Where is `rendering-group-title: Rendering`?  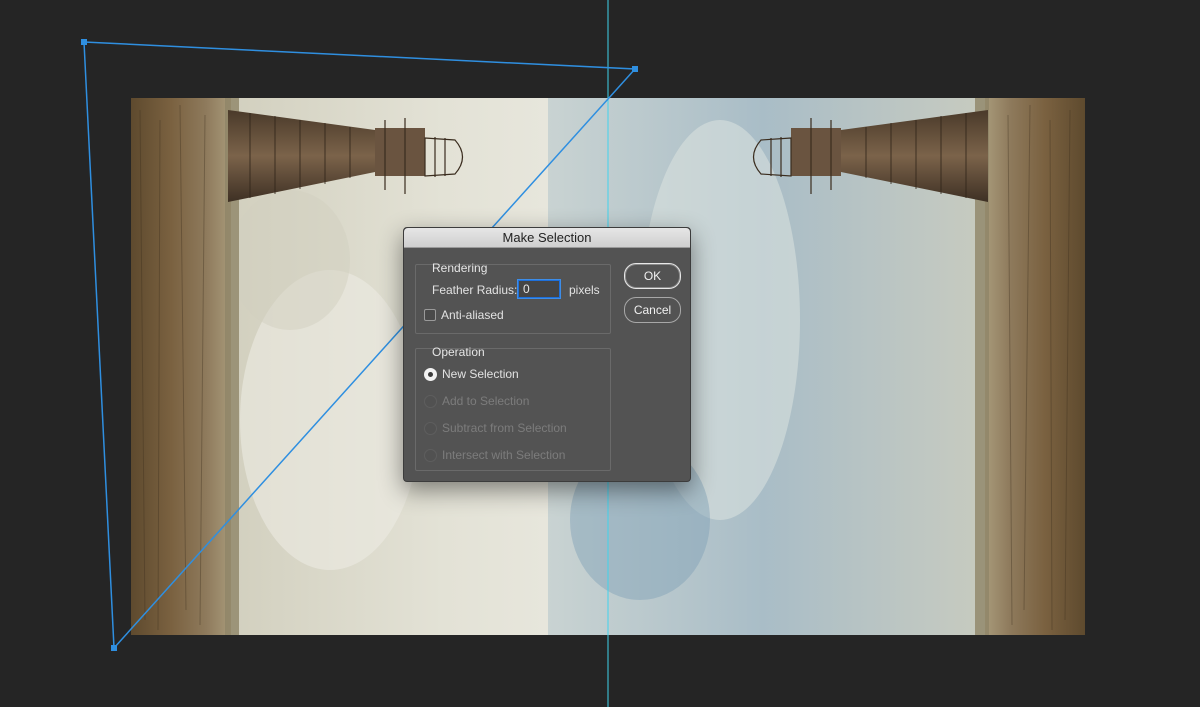
rendering-group-title: Rendering is located at coordinates (460, 268).